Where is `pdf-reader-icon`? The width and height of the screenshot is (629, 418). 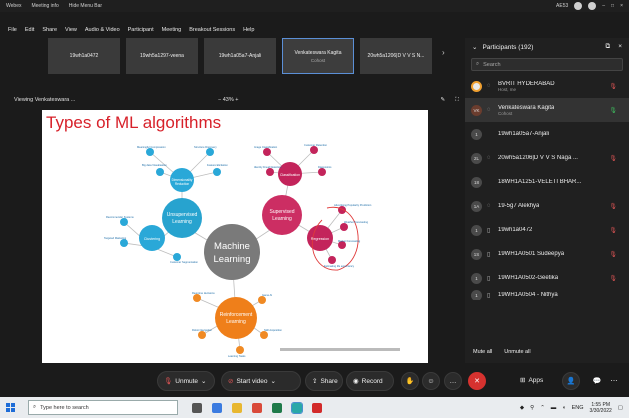 pdf-reader-icon is located at coordinates (317, 407).